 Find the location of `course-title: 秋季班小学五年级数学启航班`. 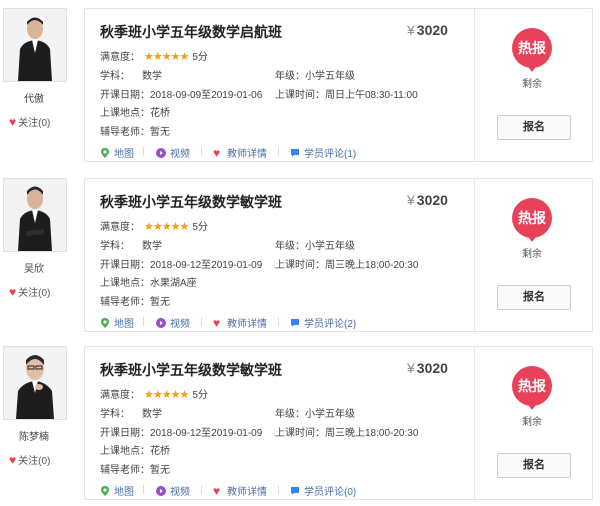

course-title: 秋季班小学五年级数学启航班 is located at coordinates (191, 32).